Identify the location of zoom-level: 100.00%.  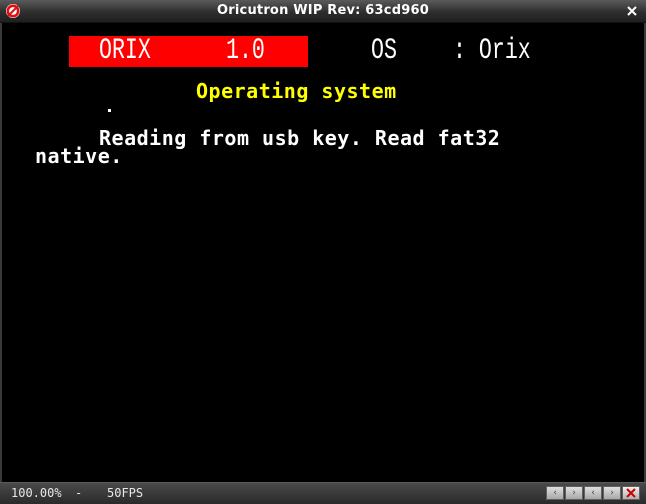
(36, 493).